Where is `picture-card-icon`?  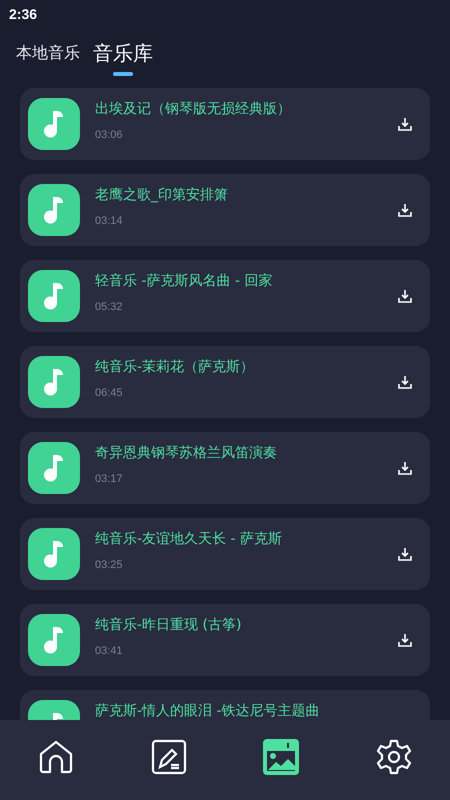 picture-card-icon is located at coordinates (281, 757).